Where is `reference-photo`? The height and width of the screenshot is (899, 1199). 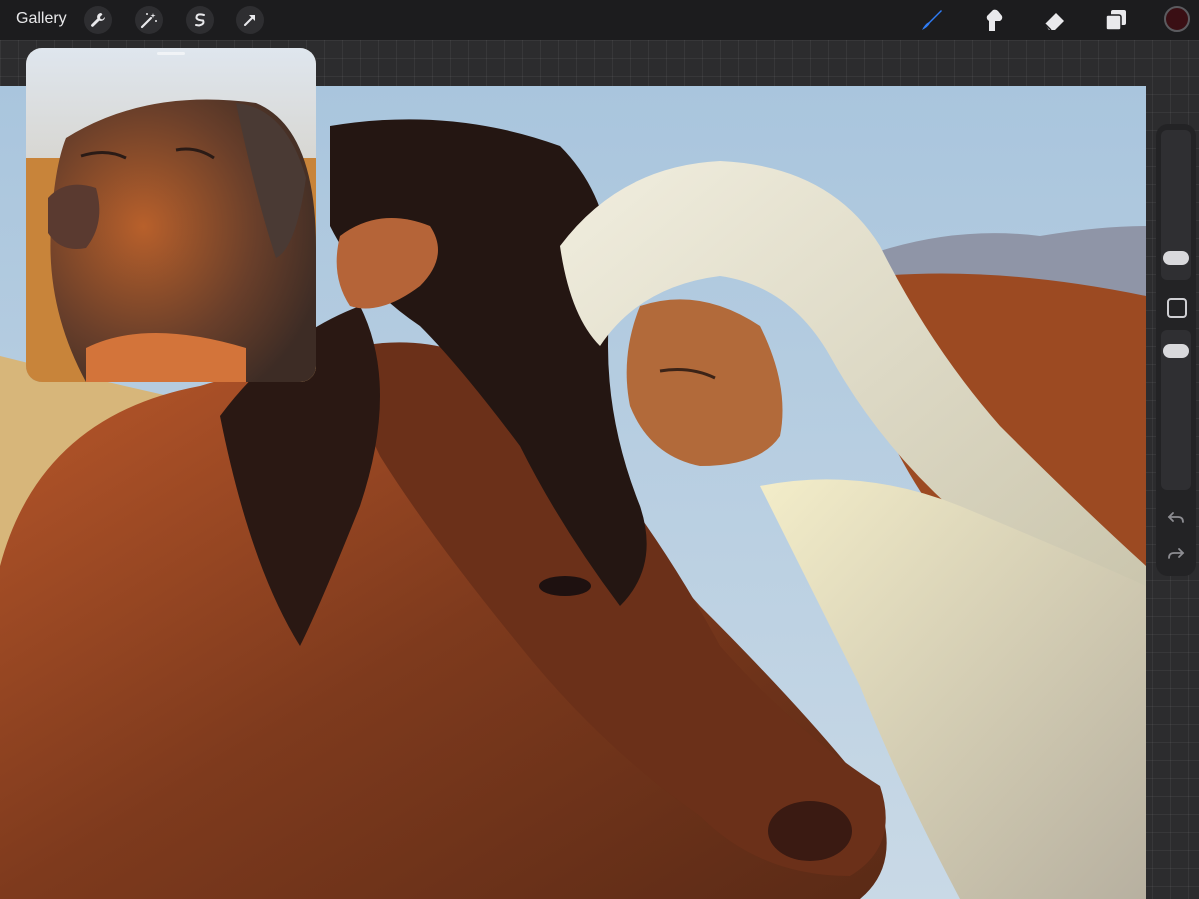
reference-photo is located at coordinates (171, 215).